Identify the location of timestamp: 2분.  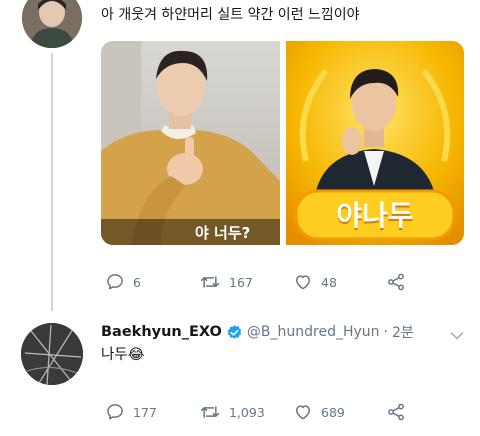
(403, 332).